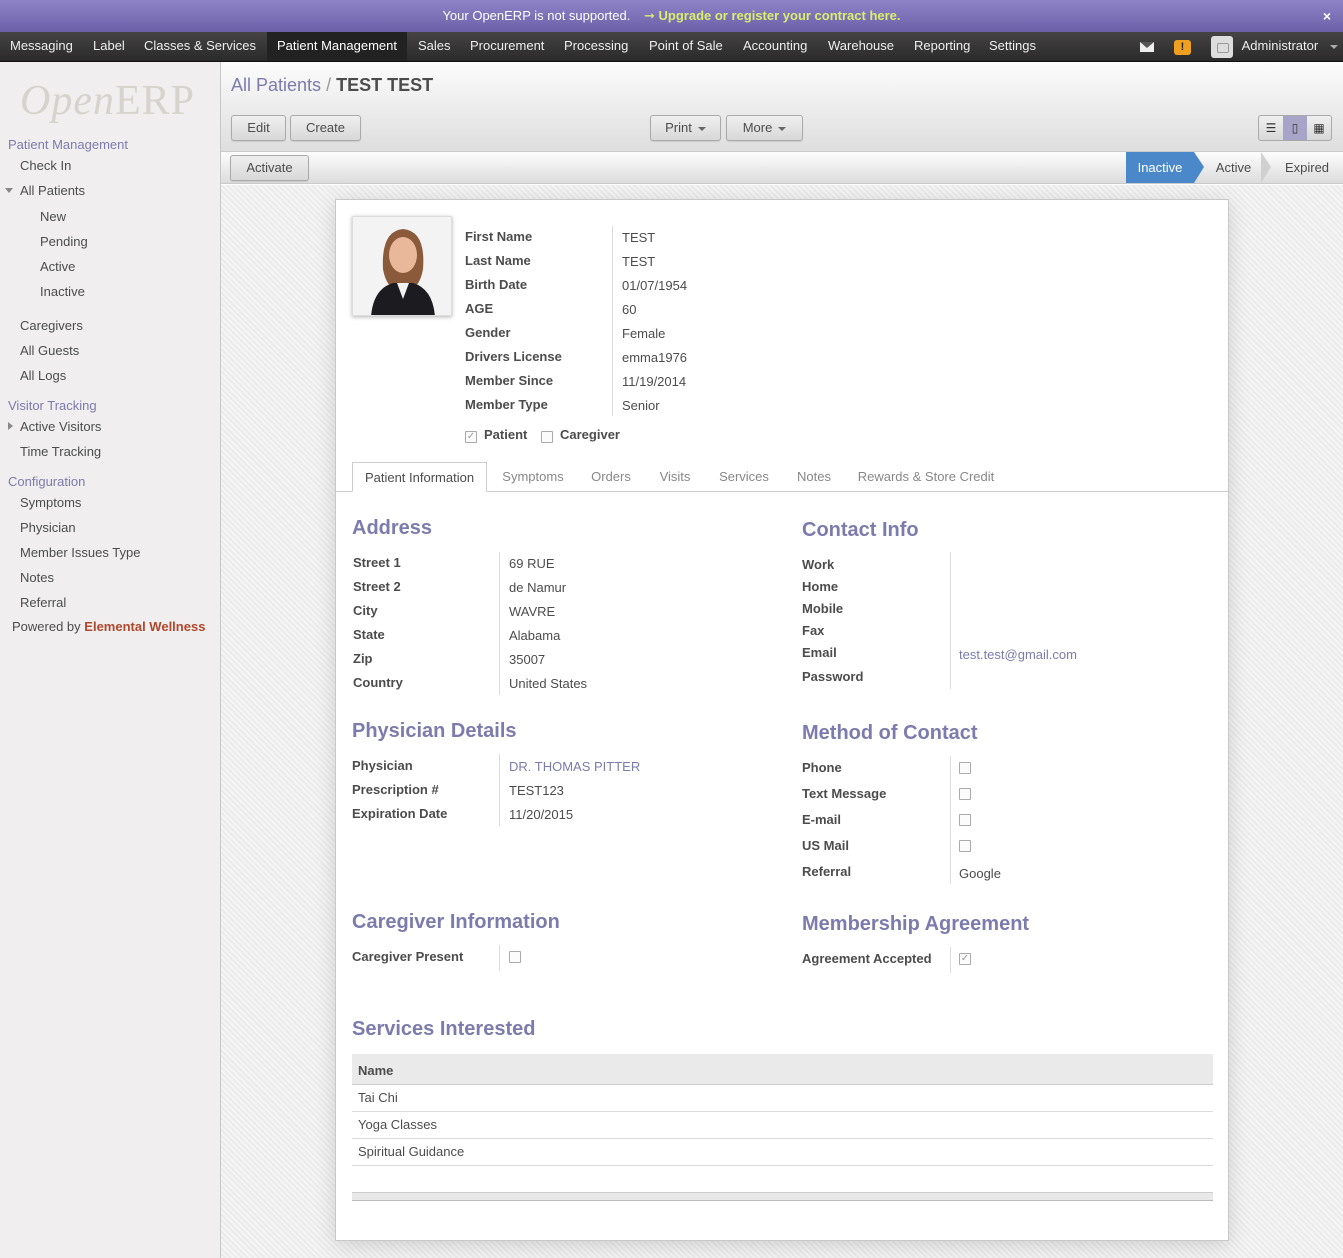 The height and width of the screenshot is (1258, 1343). Describe the element at coordinates (506, 404) in the screenshot. I see `member-type-label: Member Type` at that location.